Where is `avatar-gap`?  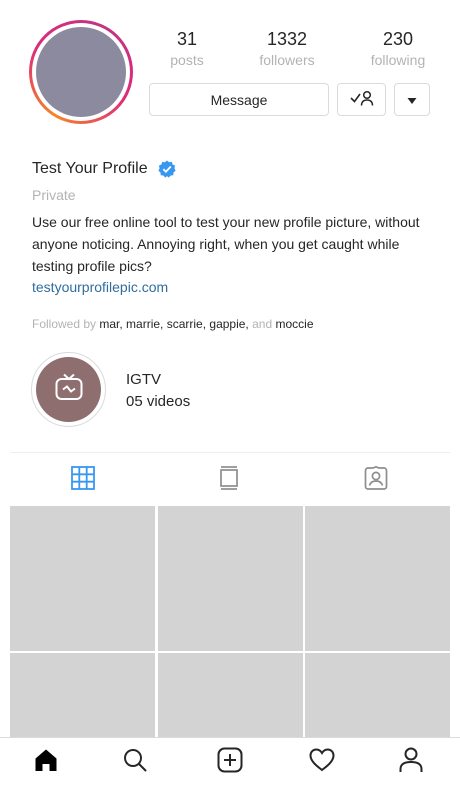 avatar-gap is located at coordinates (81, 72).